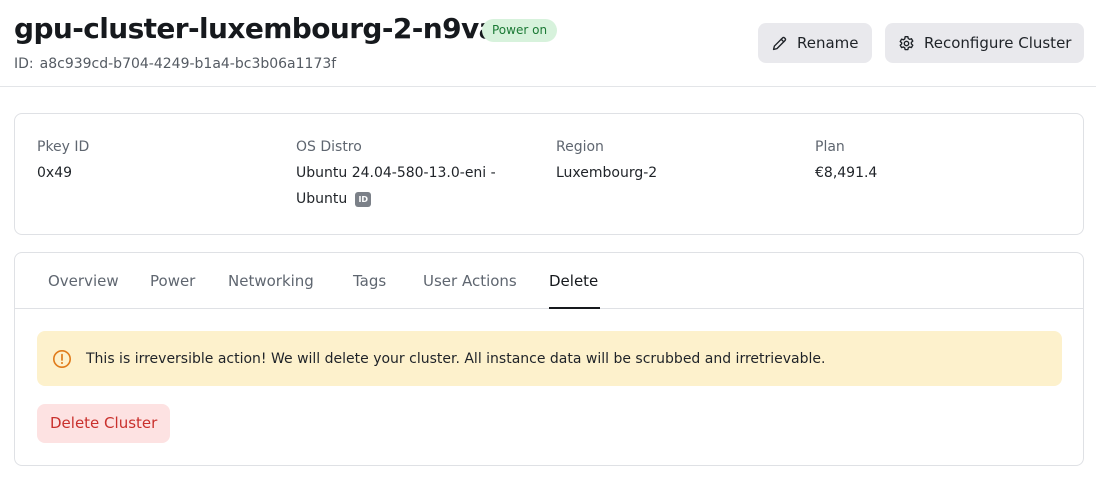 This screenshot has height=479, width=1096. I want to click on reconfigure-cluster-button: Reconfigure Cluster, so click(984, 43).